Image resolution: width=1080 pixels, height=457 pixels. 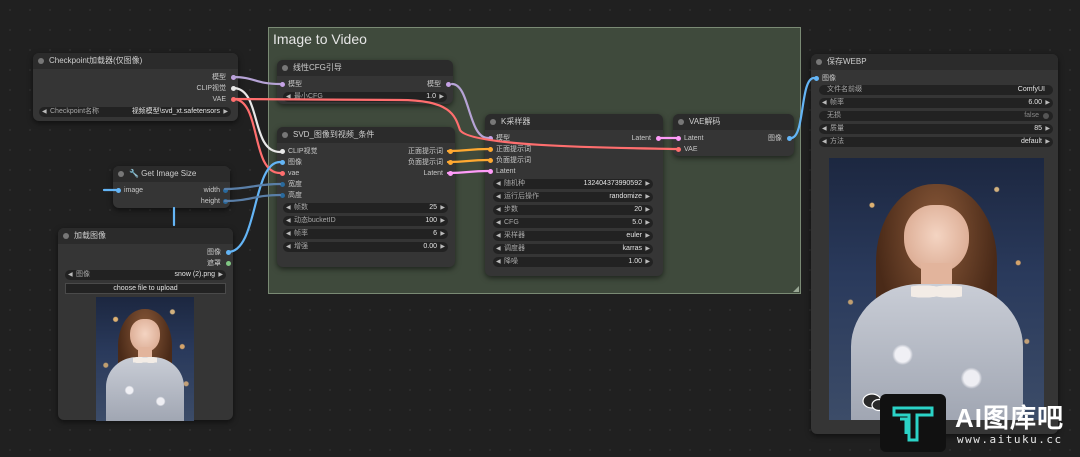 What do you see at coordinates (365, 68) in the screenshot?
I see `node-title: 线性CFG引导` at bounding box center [365, 68].